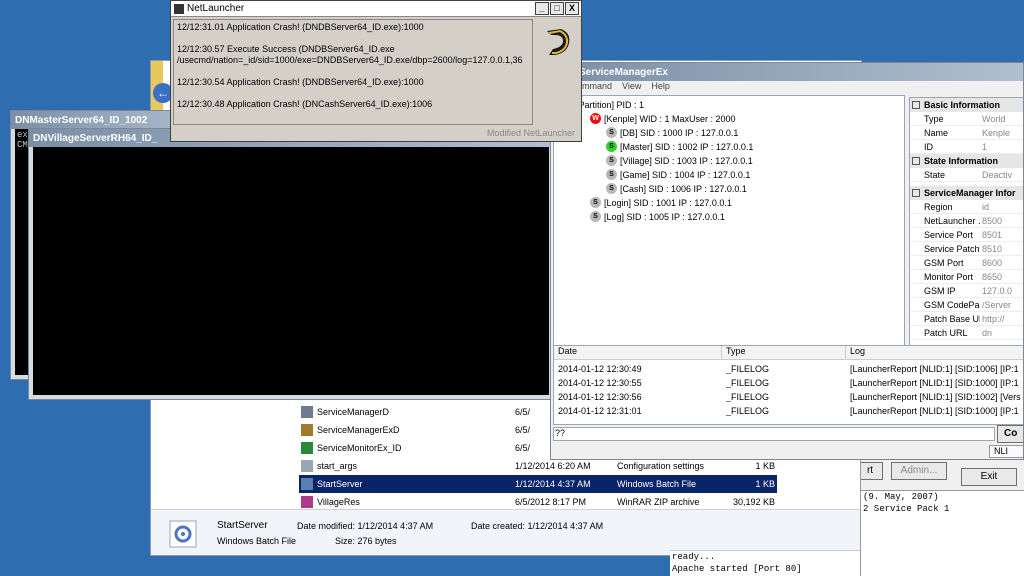  I want to click on property-row: Monitor Port 8650, so click(966, 277).